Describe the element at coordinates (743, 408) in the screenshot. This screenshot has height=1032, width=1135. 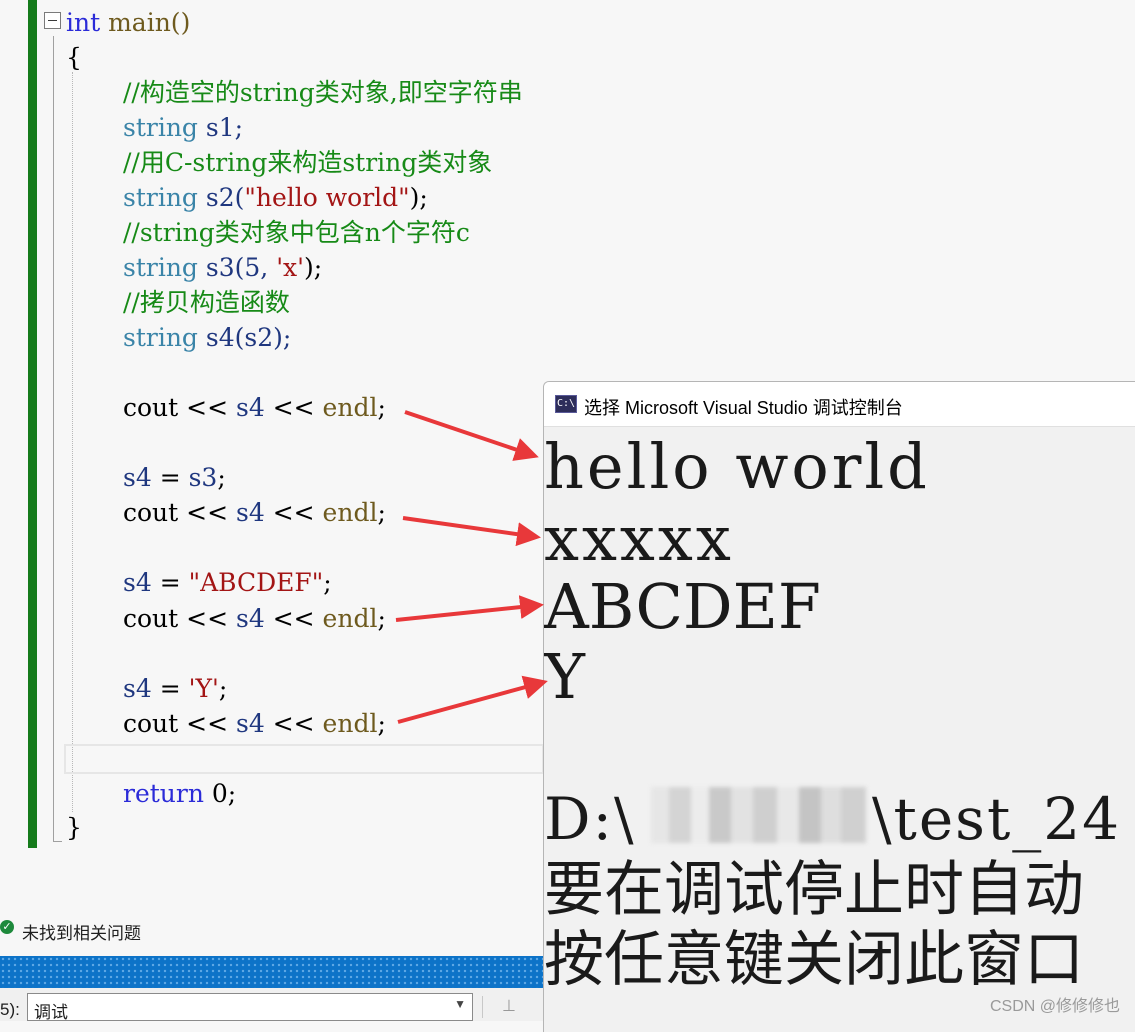
I see `console-title: 选择 Microsoft Visual Studio 调试控制台` at that location.